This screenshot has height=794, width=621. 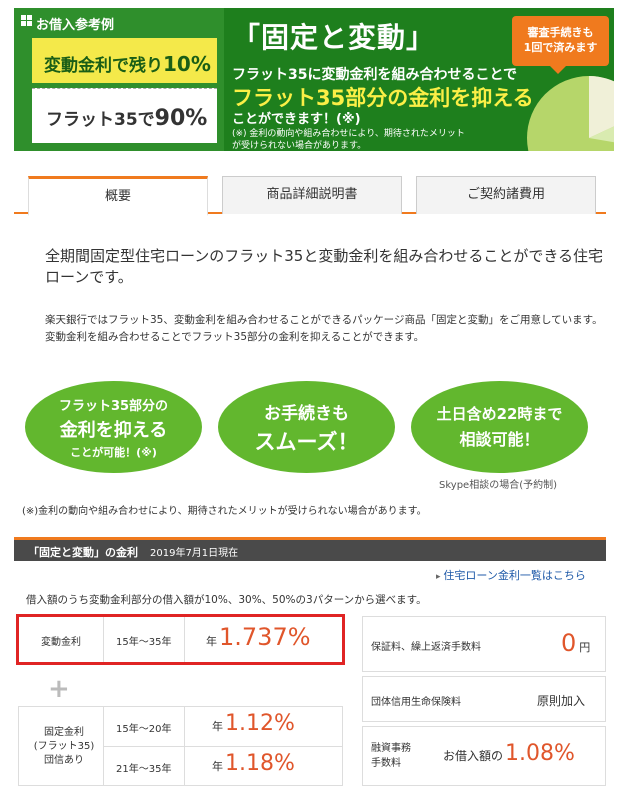 I want to click on yen-unit: 円, so click(x=585, y=647).